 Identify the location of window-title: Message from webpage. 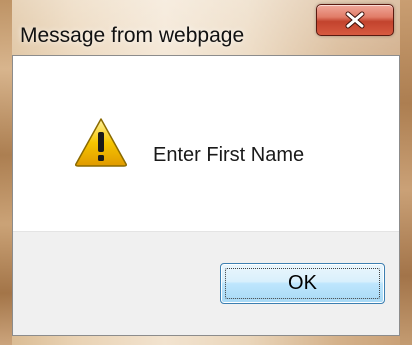
(132, 35).